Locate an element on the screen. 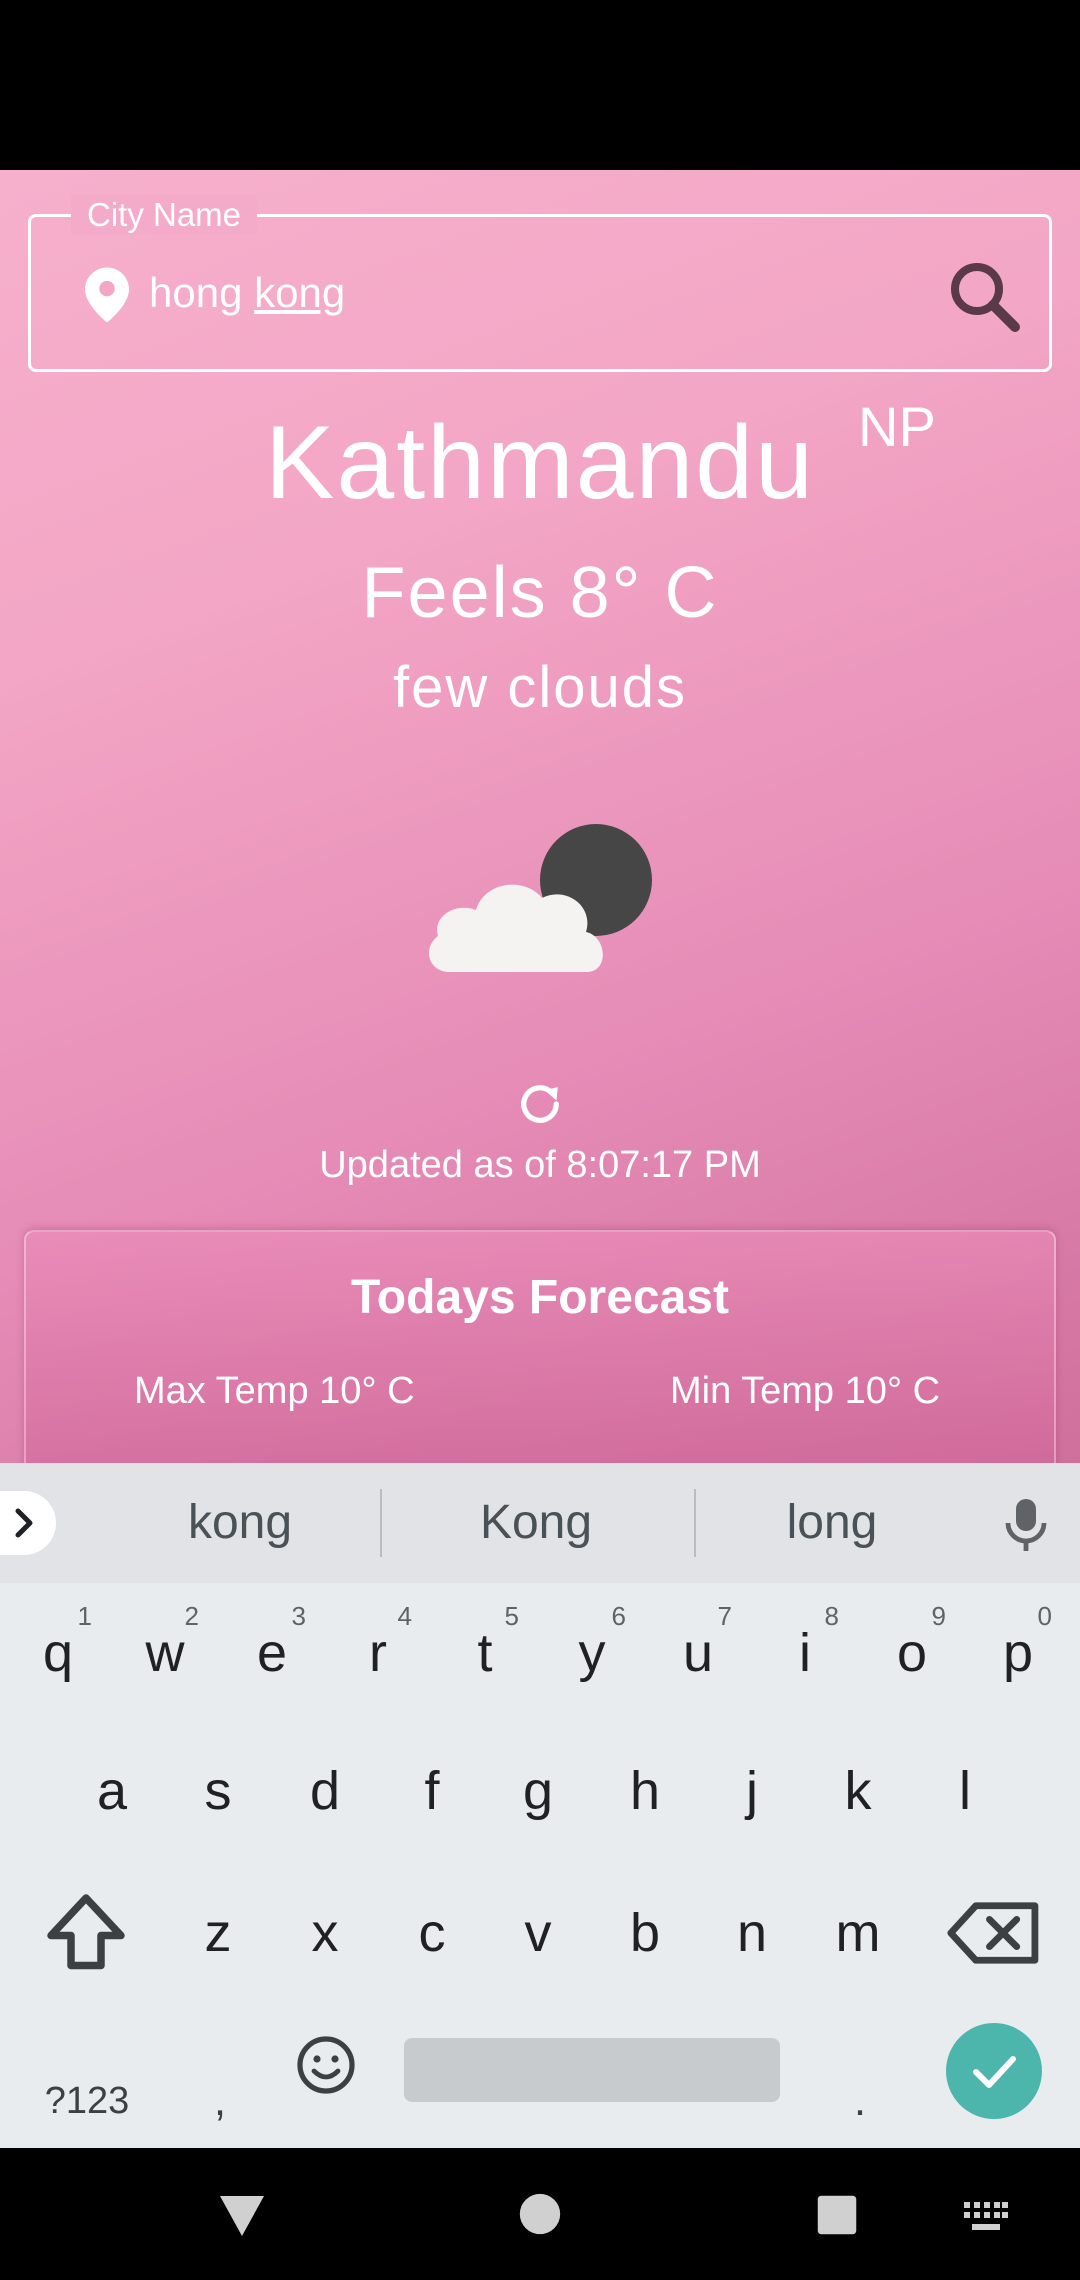 Image resolution: width=1080 pixels, height=2280 pixels. key-hint: 6 is located at coordinates (618, 1616).